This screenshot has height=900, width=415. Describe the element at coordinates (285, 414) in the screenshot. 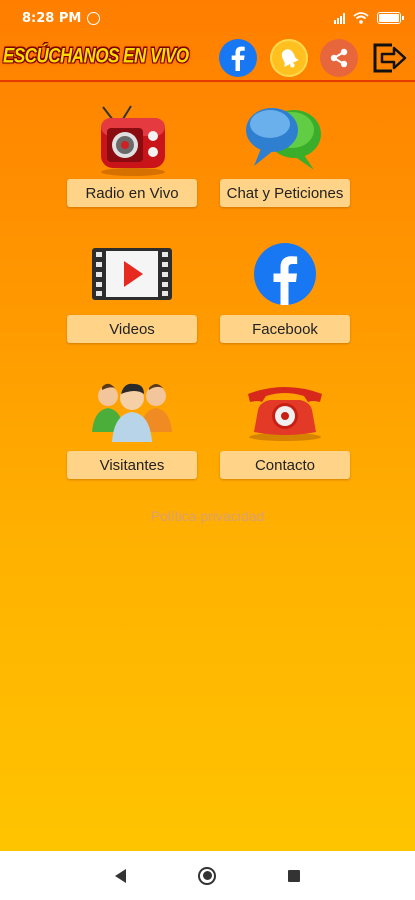

I see `telephone-icon` at that location.